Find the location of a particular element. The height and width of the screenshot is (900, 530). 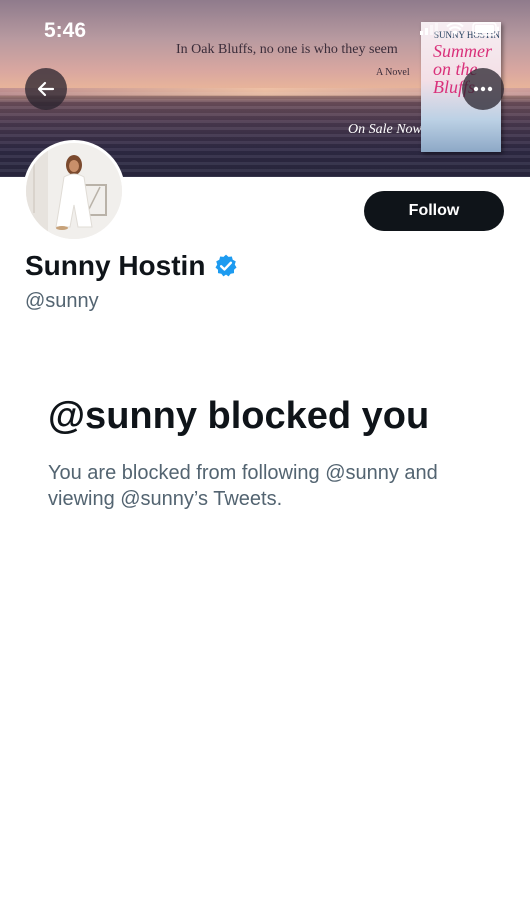

arrow-left-icon is located at coordinates (46, 89).